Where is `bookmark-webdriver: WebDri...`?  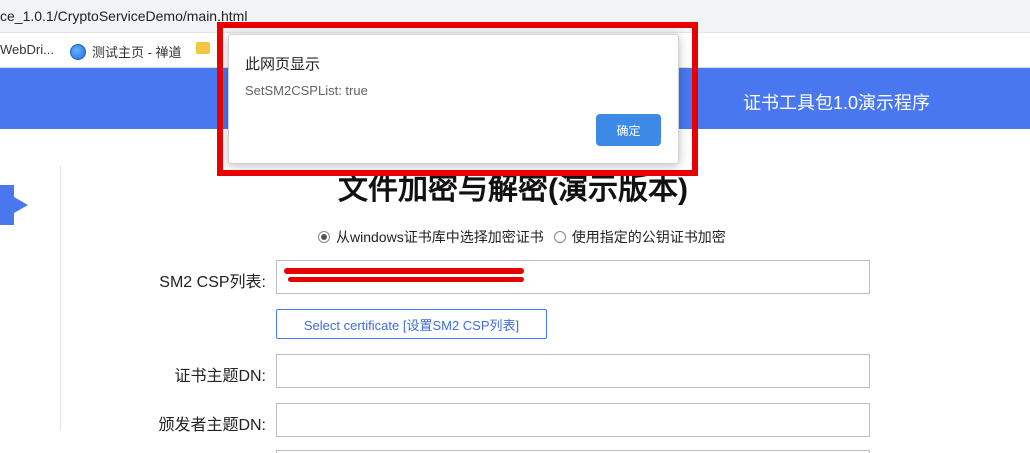 bookmark-webdriver: WebDri... is located at coordinates (27, 49).